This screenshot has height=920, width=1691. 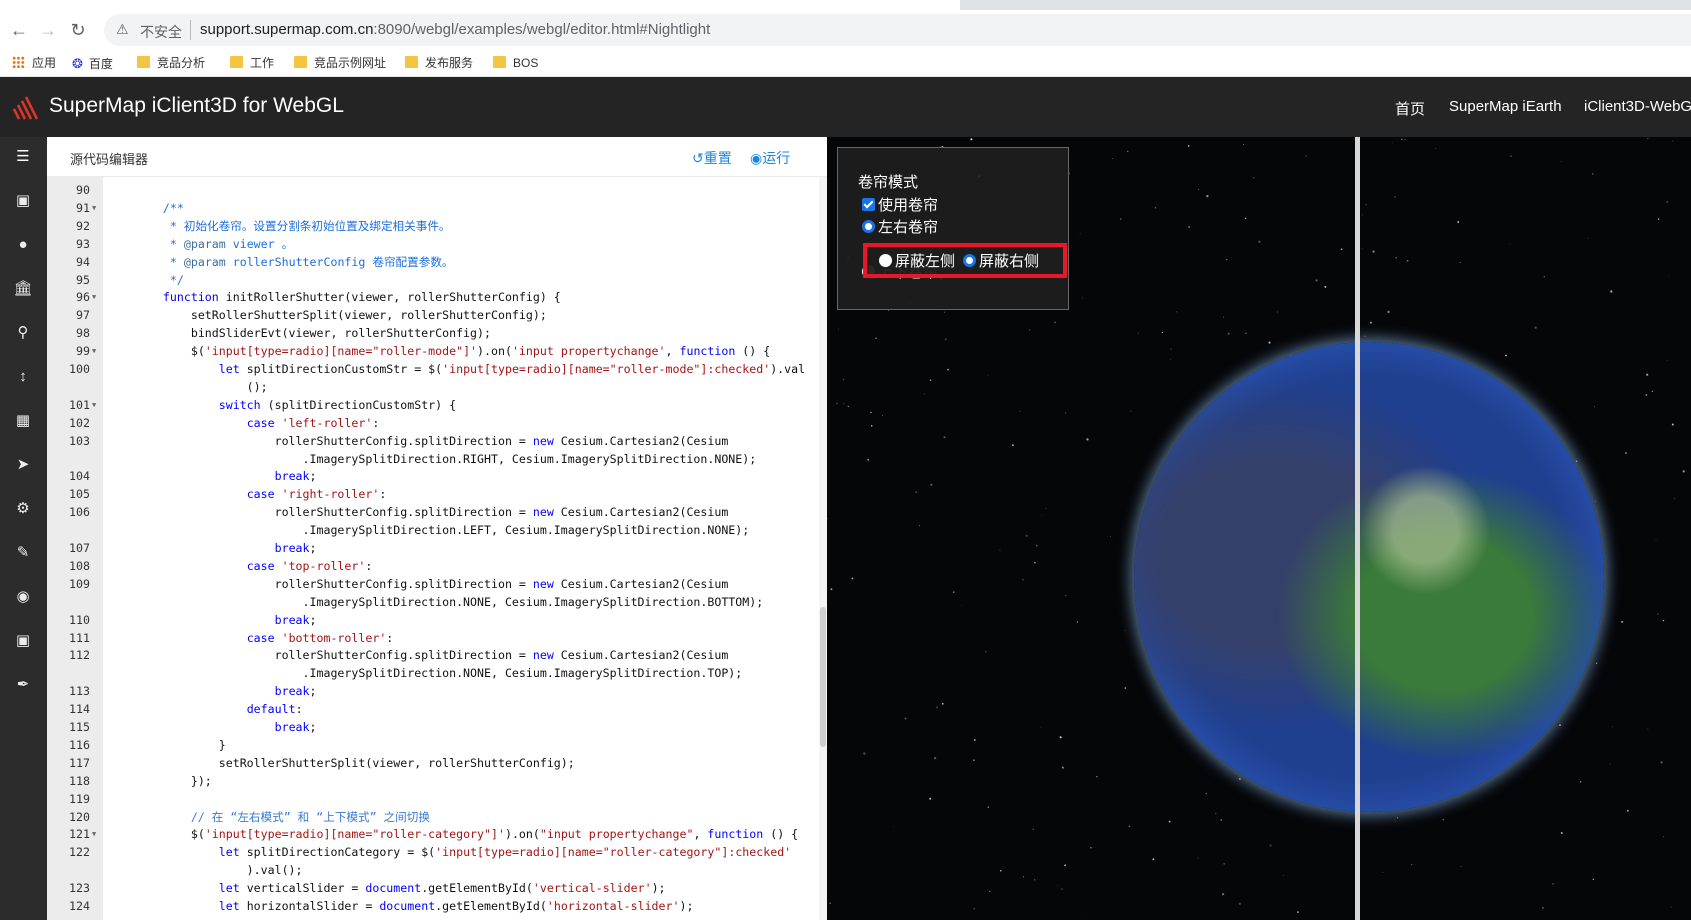 I want to click on code-line: 115 break;, so click(x=433, y=727).